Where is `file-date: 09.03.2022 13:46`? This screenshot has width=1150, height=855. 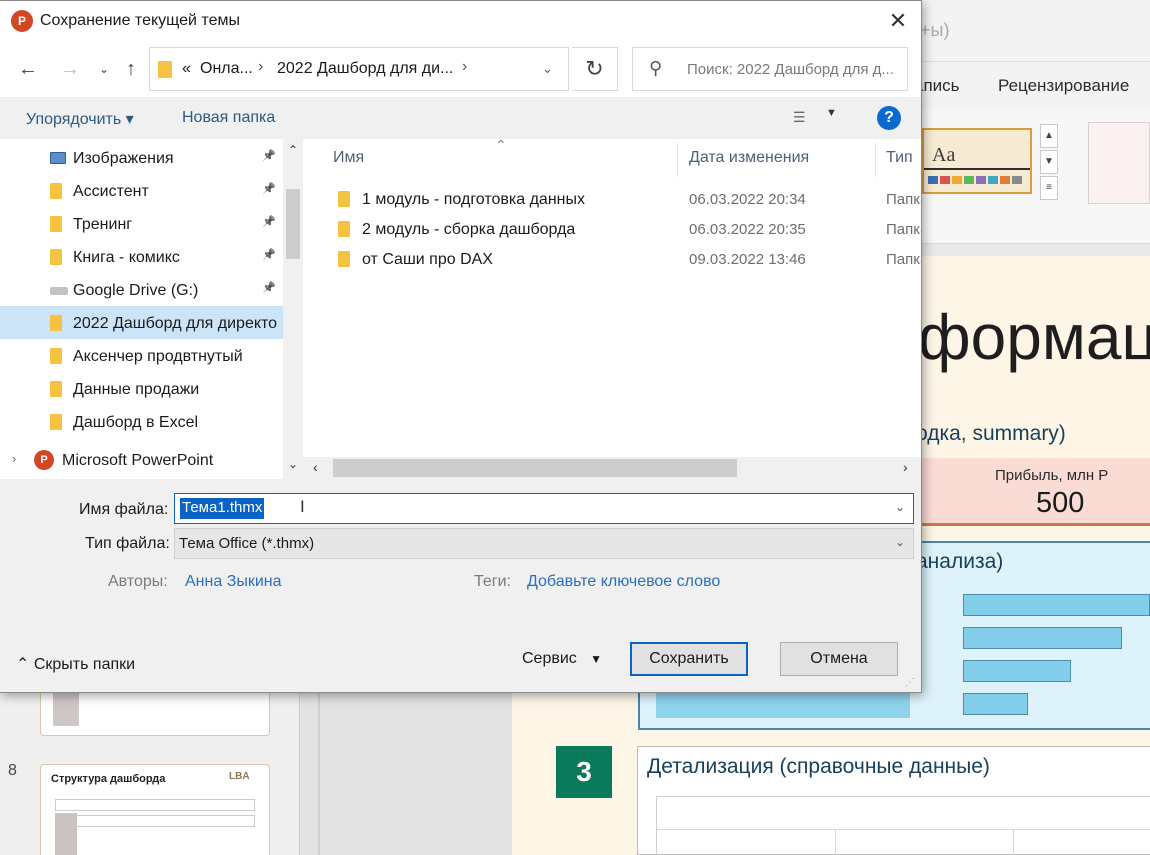 file-date: 09.03.2022 13:46 is located at coordinates (747, 259).